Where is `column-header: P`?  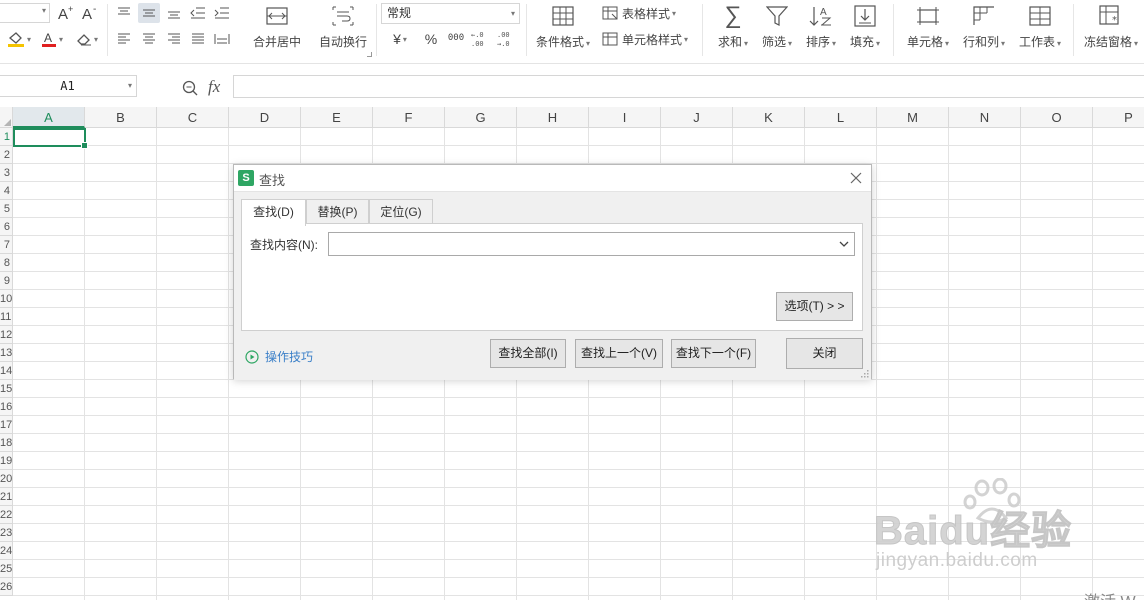 column-header: P is located at coordinates (1118, 117).